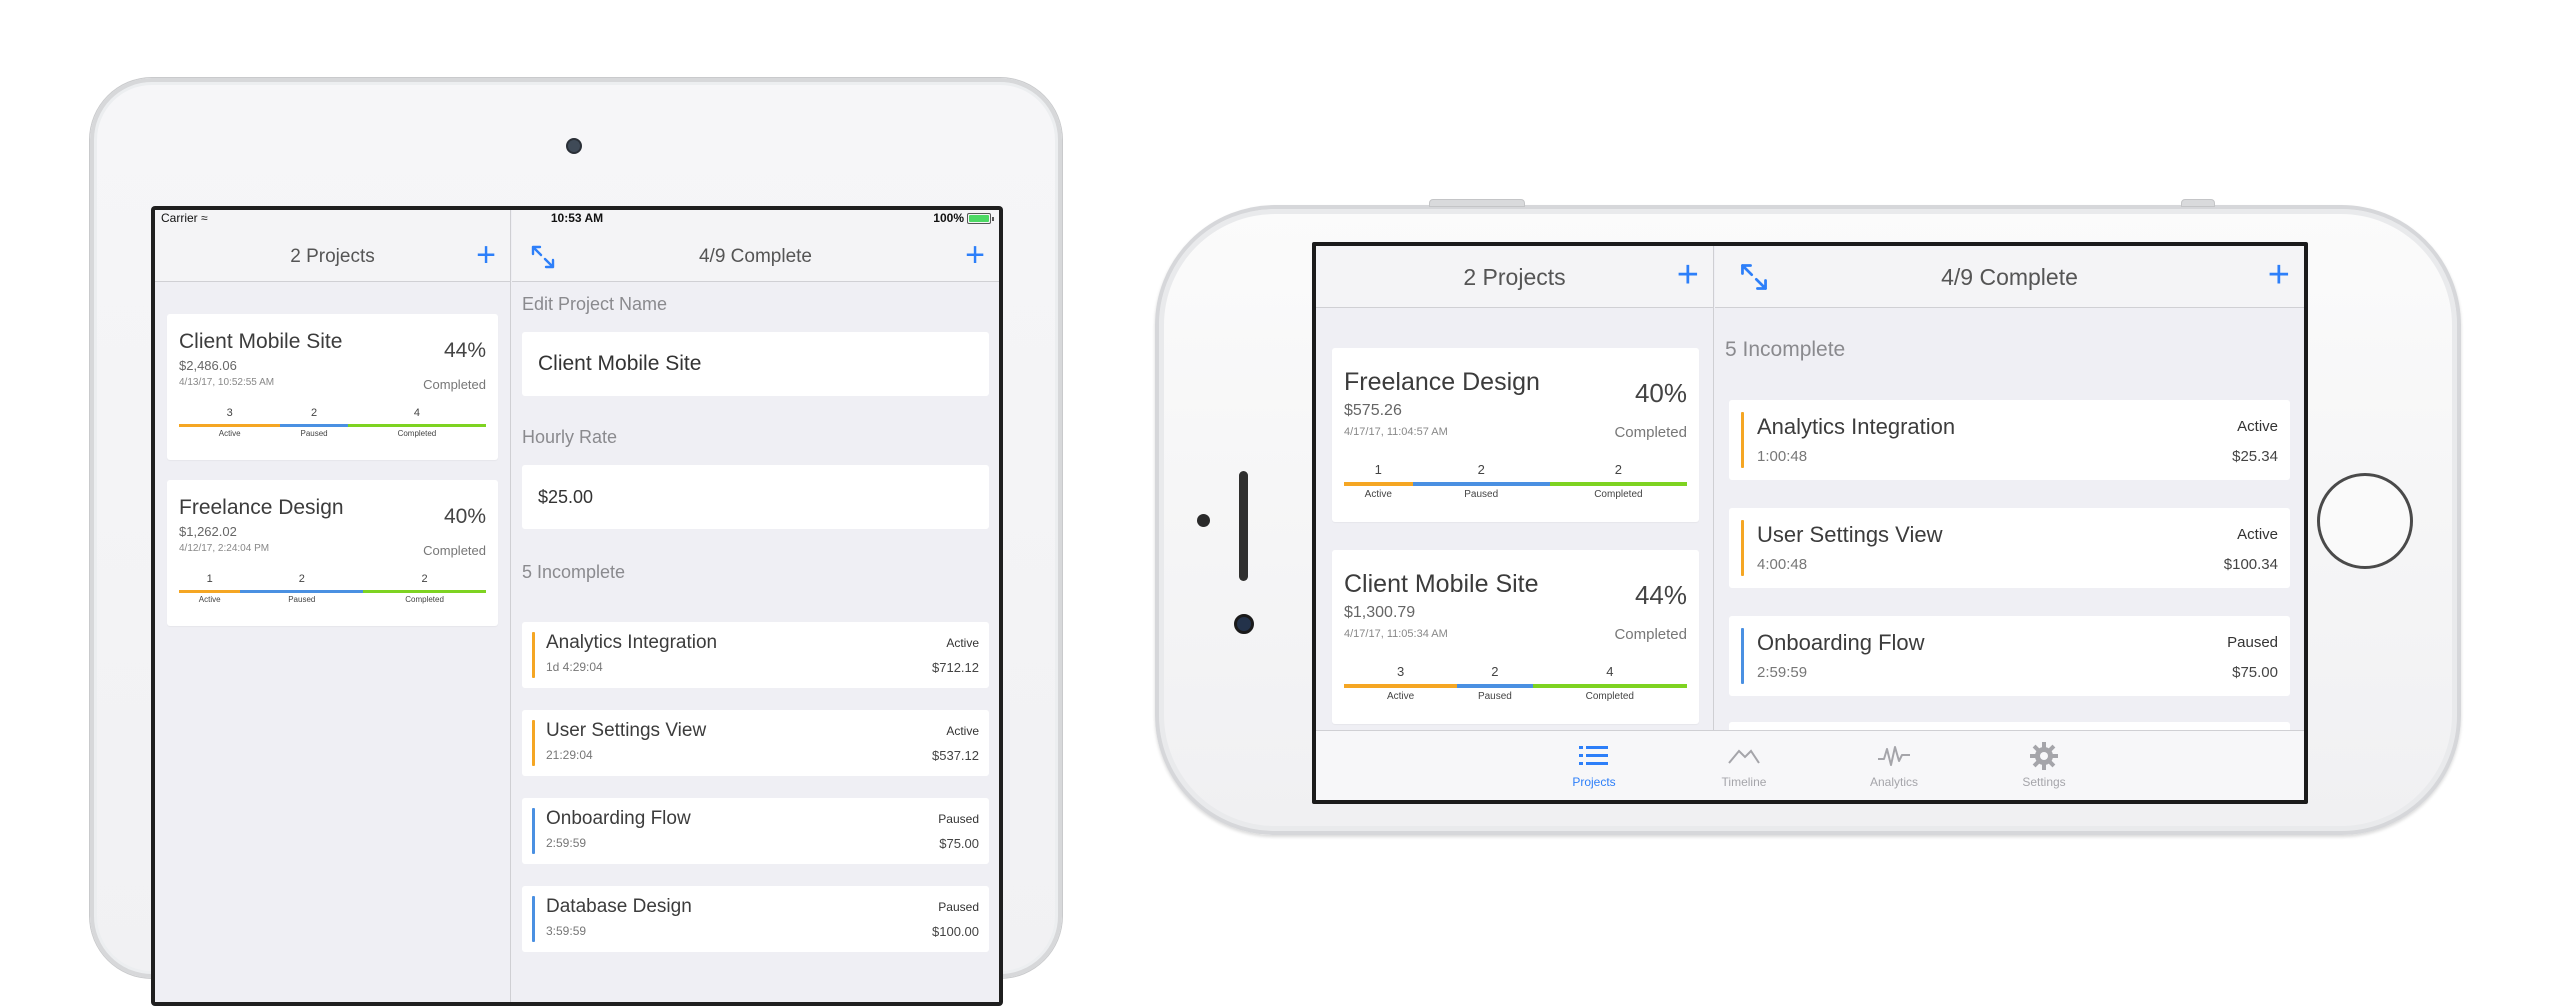 This screenshot has width=2553, height=1006. I want to click on status-bar: Carrier ≈ 10:53 AM 100%, so click(577, 218).